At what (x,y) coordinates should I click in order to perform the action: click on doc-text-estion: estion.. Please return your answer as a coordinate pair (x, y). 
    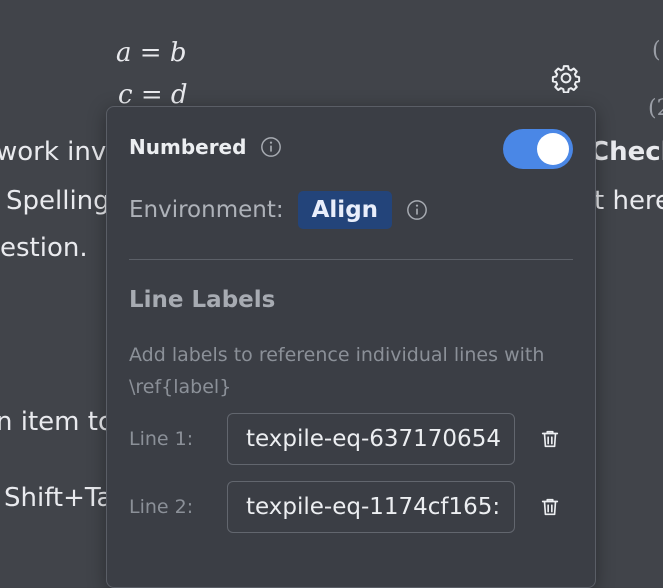
    Looking at the image, I should click on (44, 248).